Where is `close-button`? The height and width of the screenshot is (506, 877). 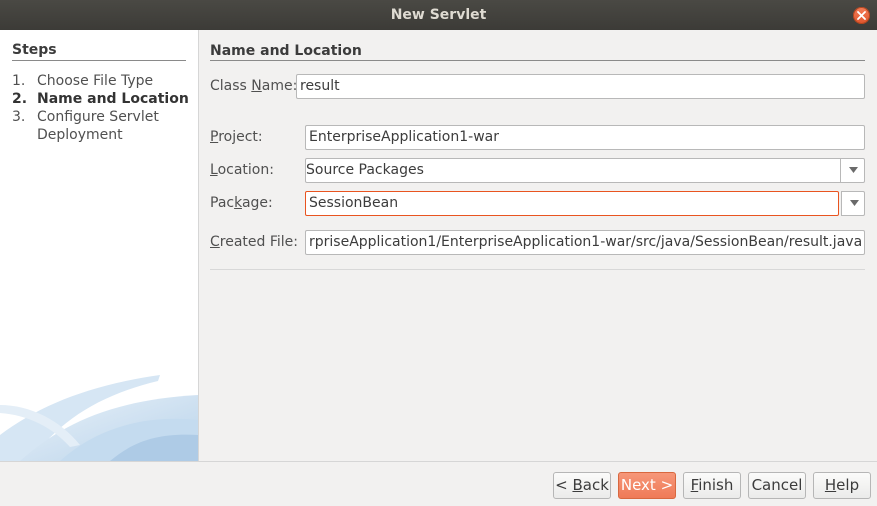 close-button is located at coordinates (861, 15).